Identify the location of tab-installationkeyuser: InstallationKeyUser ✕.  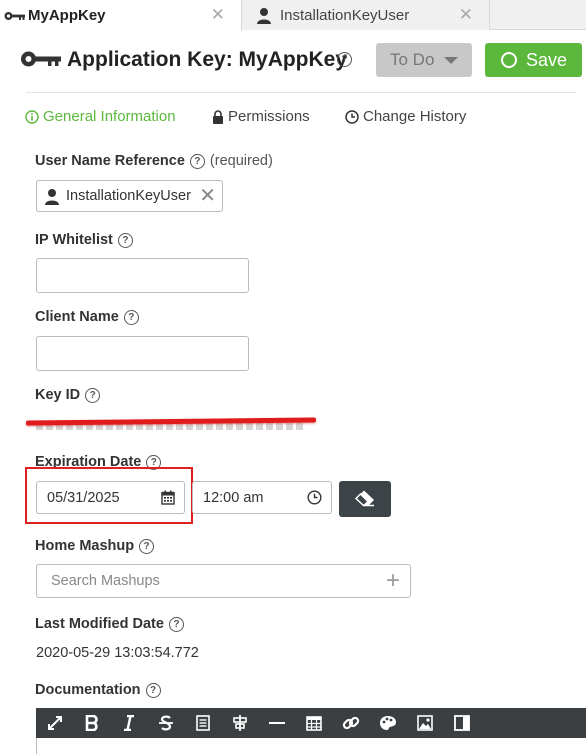
(366, 15).